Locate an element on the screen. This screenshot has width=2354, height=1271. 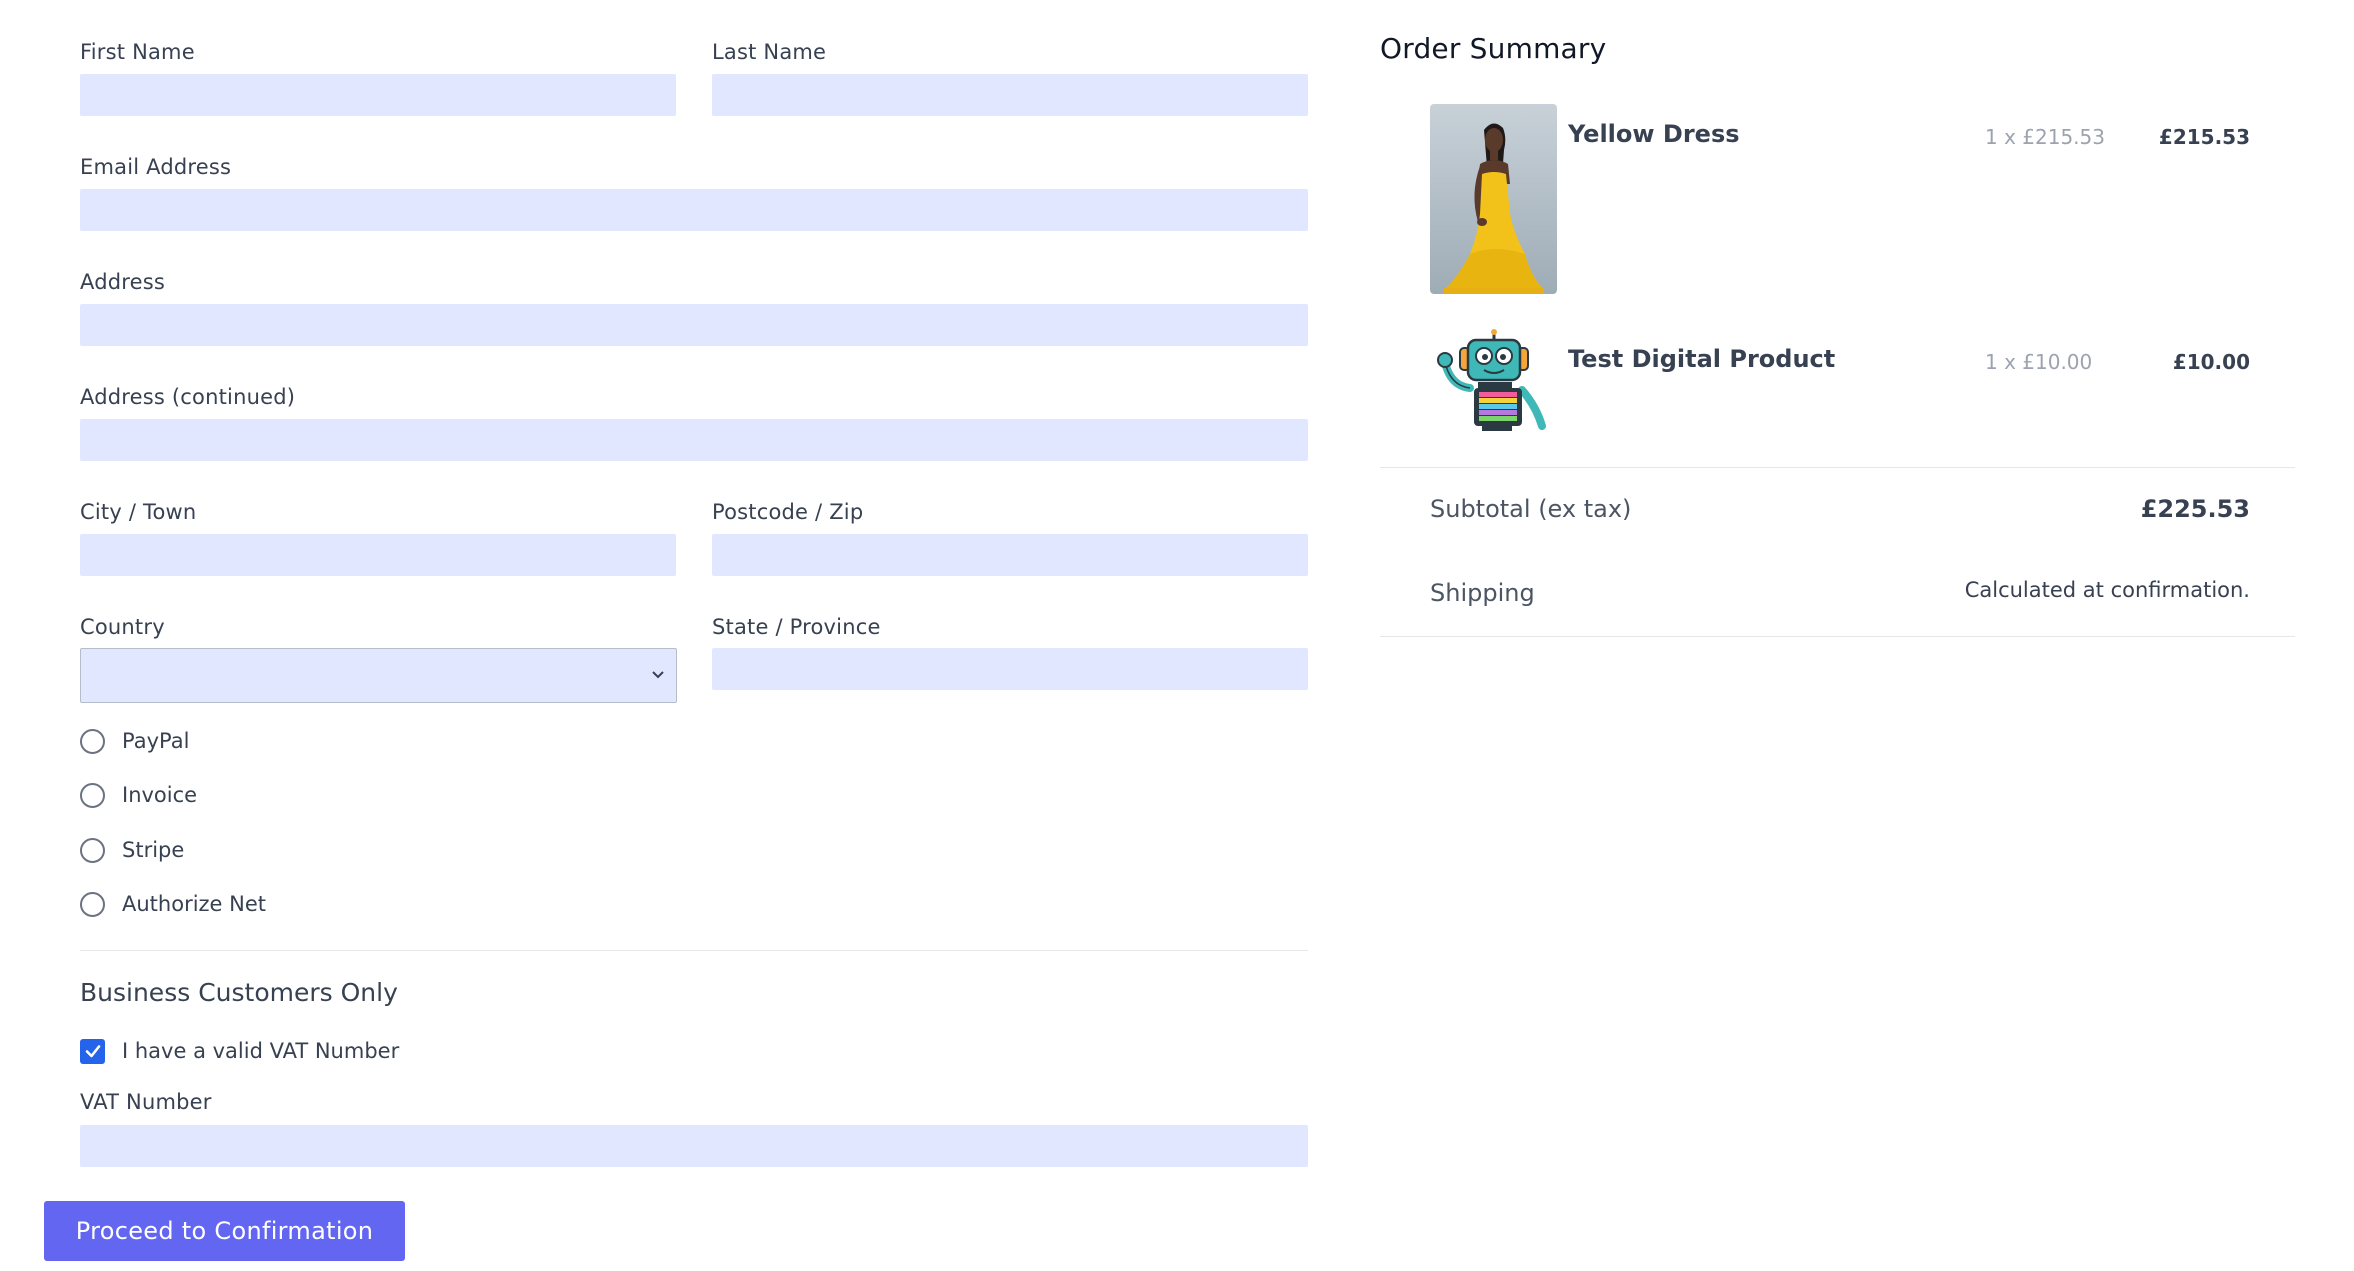
payment-option-label: Stripe is located at coordinates (153, 850).